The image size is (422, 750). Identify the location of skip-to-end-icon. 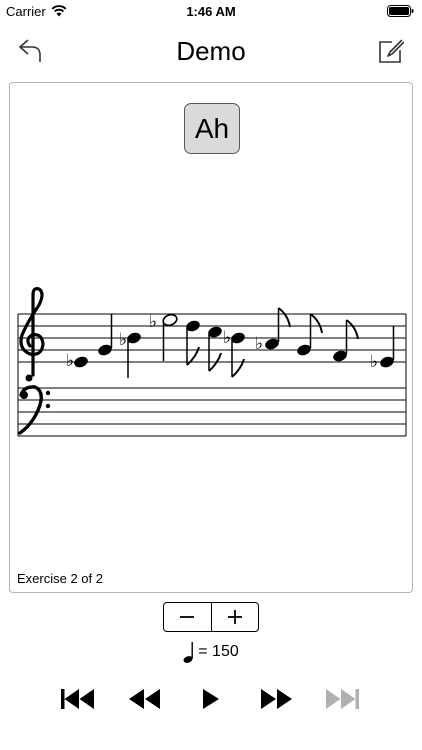
(342, 699).